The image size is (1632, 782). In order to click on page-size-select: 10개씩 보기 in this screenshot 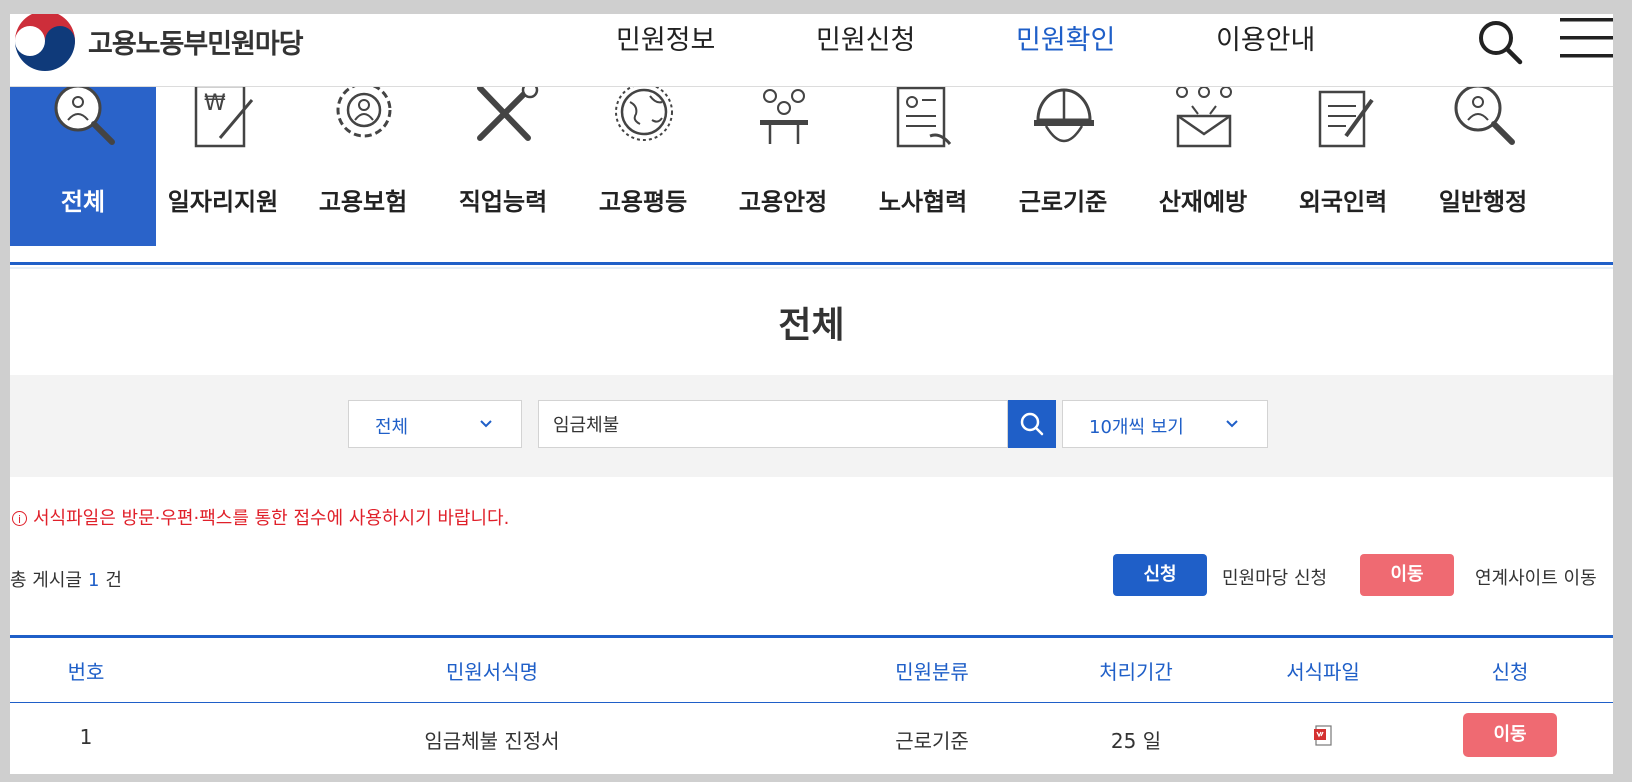, I will do `click(1165, 424)`.